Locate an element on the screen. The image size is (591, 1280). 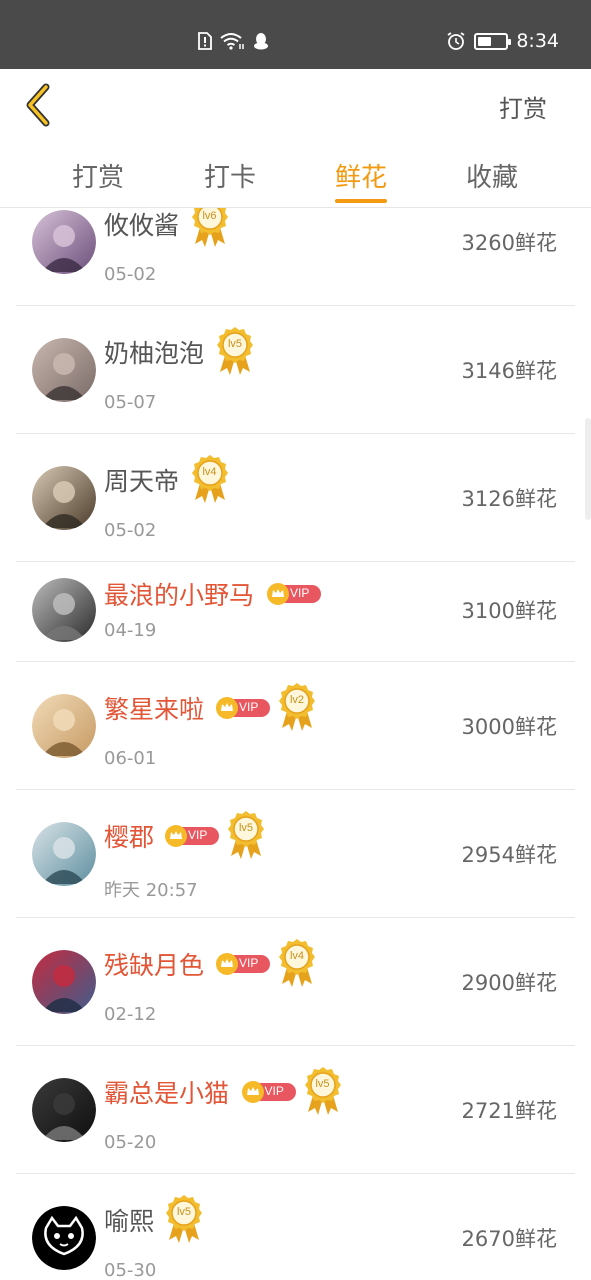
scroll-indicator is located at coordinates (588, 469).